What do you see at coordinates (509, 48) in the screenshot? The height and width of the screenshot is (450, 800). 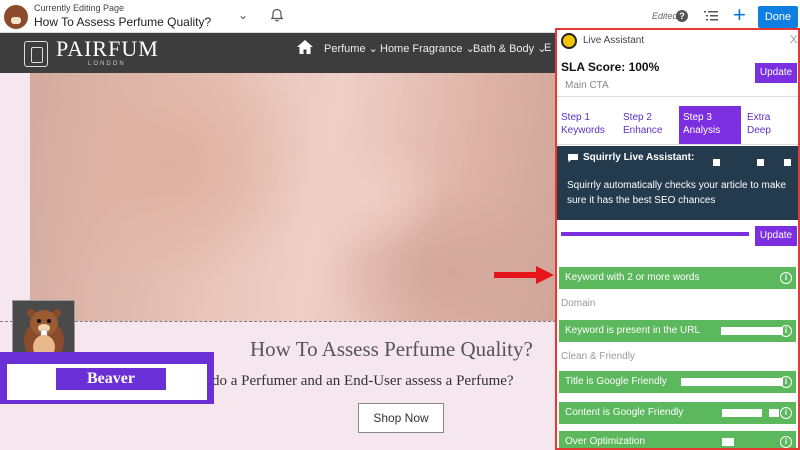 I see `nav-item-bath-body: Bath & Body ⌄` at bounding box center [509, 48].